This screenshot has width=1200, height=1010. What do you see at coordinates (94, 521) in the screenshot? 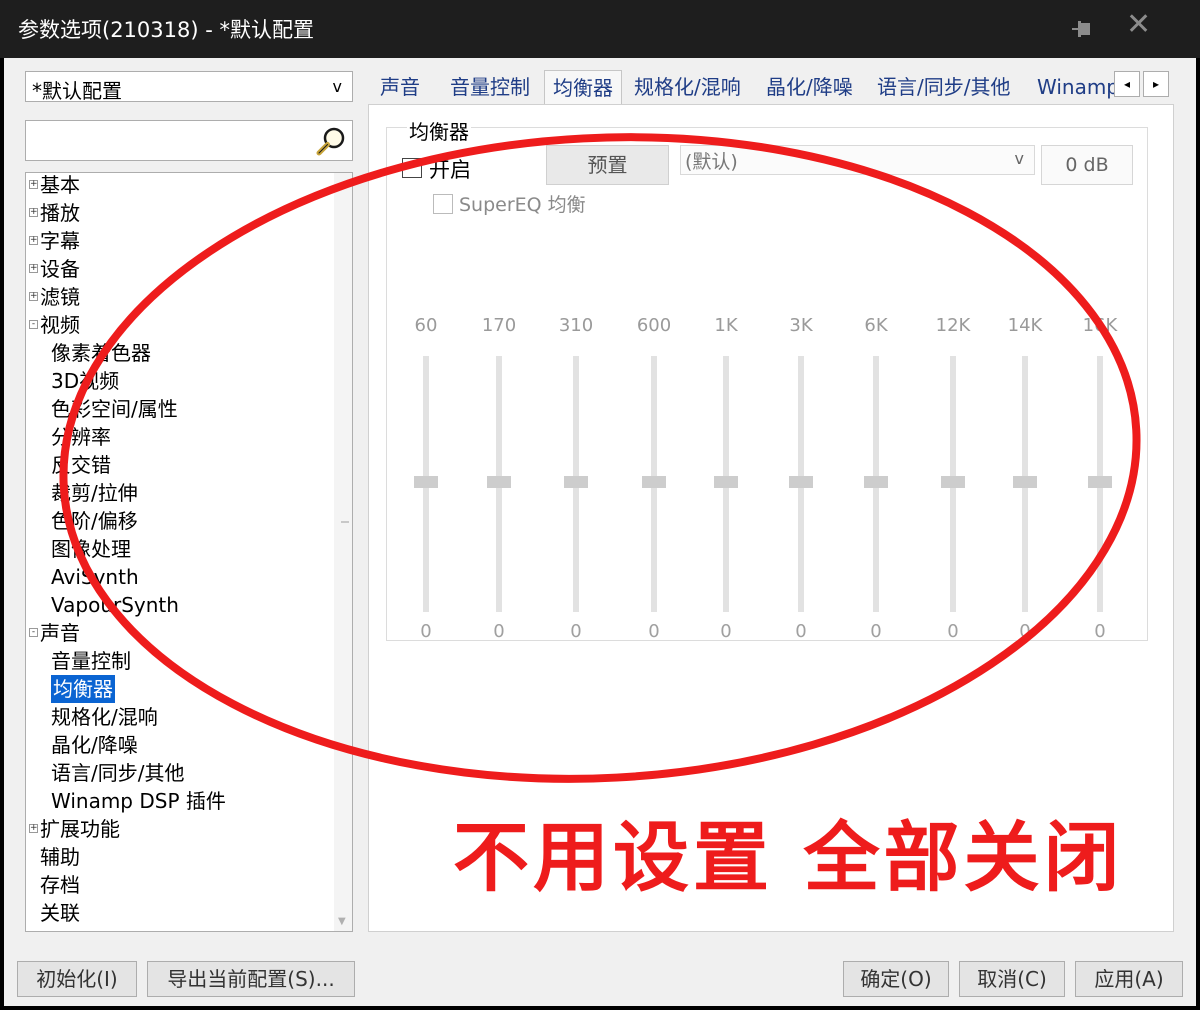
I see `tree-item-label: 色阶/偏移` at bounding box center [94, 521].